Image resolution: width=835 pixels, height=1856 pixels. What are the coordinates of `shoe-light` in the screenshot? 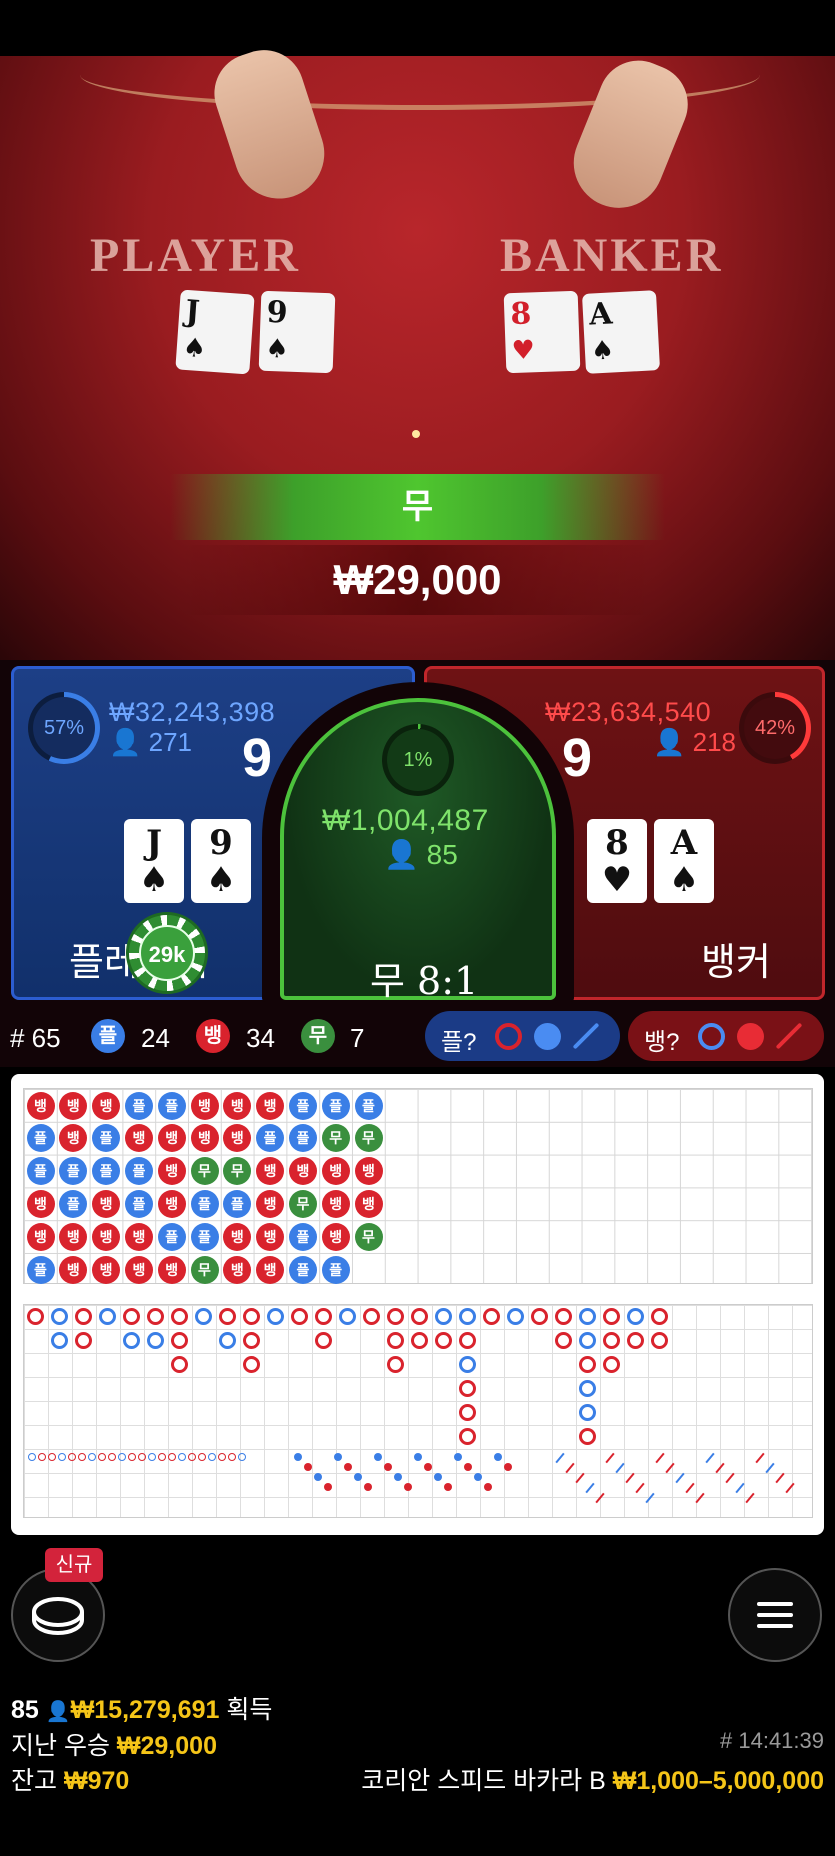 It's located at (416, 434).